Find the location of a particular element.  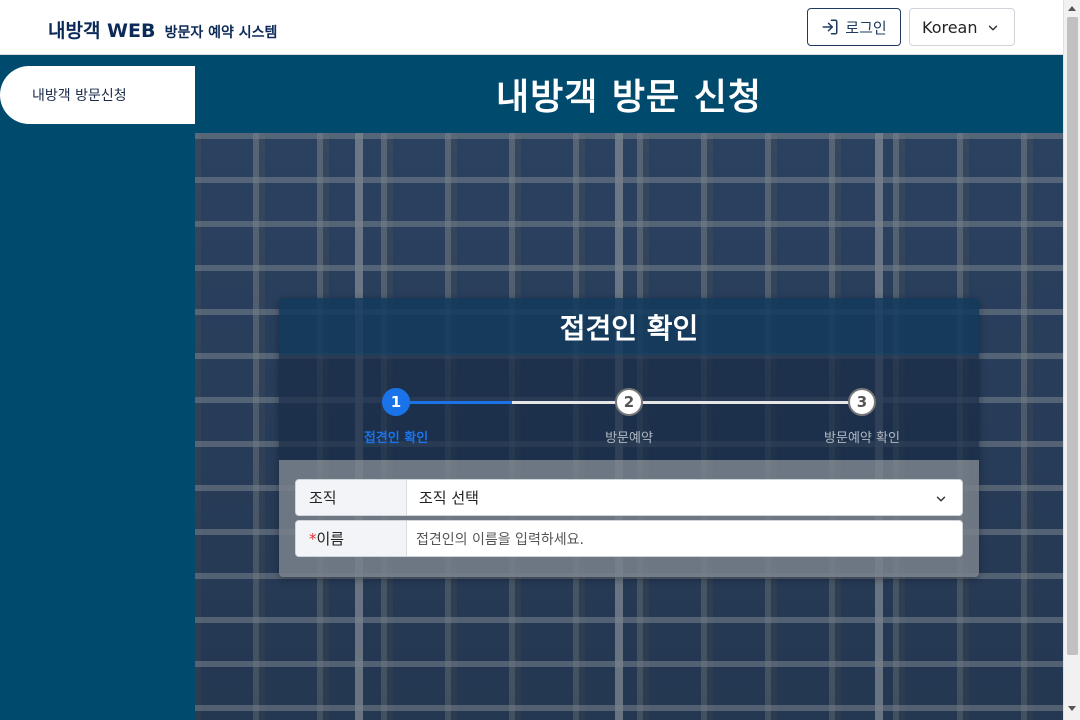

organization-select-value: 조직 선택 is located at coordinates (449, 498).